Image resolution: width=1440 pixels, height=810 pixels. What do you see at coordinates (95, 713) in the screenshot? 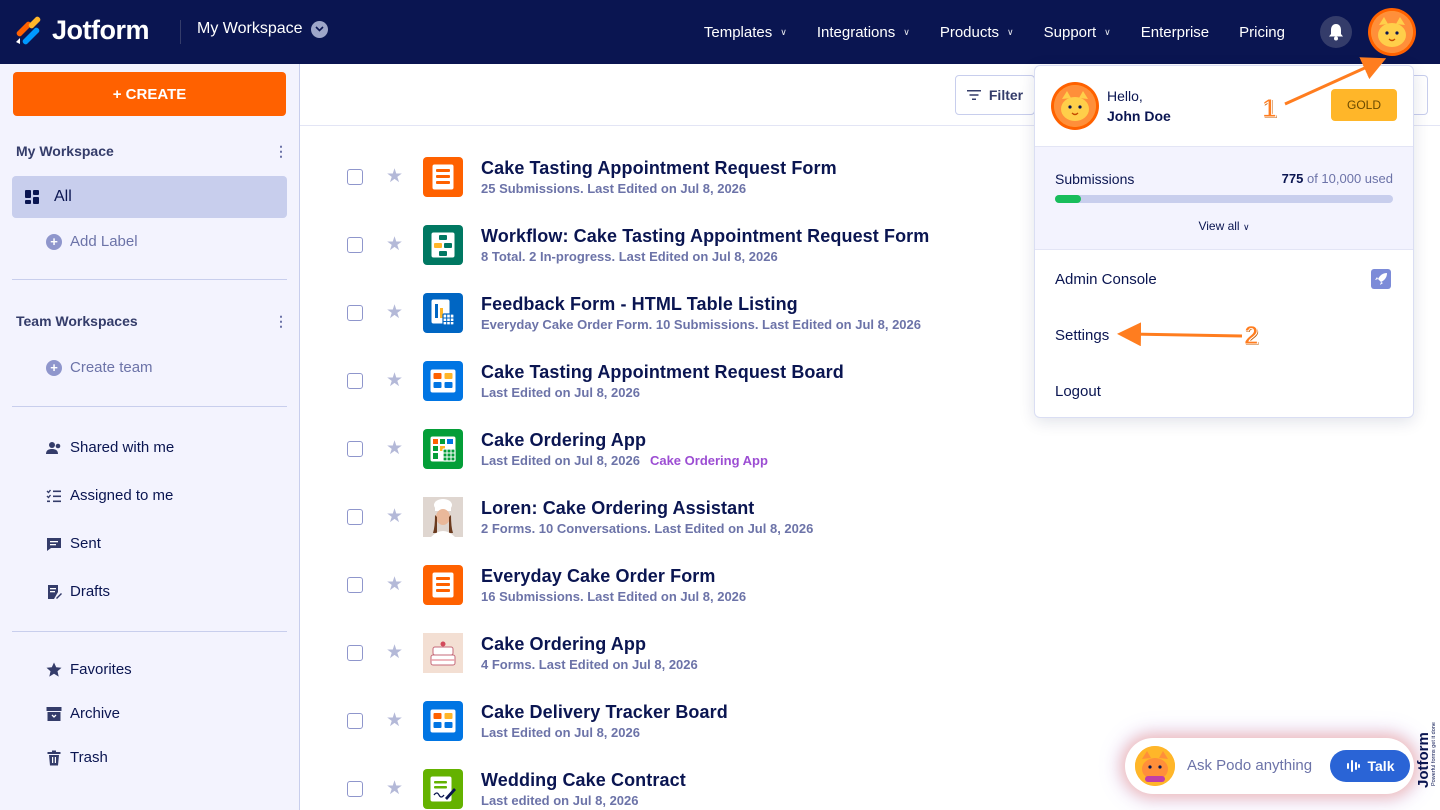
I see `sidebar-item-label: Archive` at bounding box center [95, 713].